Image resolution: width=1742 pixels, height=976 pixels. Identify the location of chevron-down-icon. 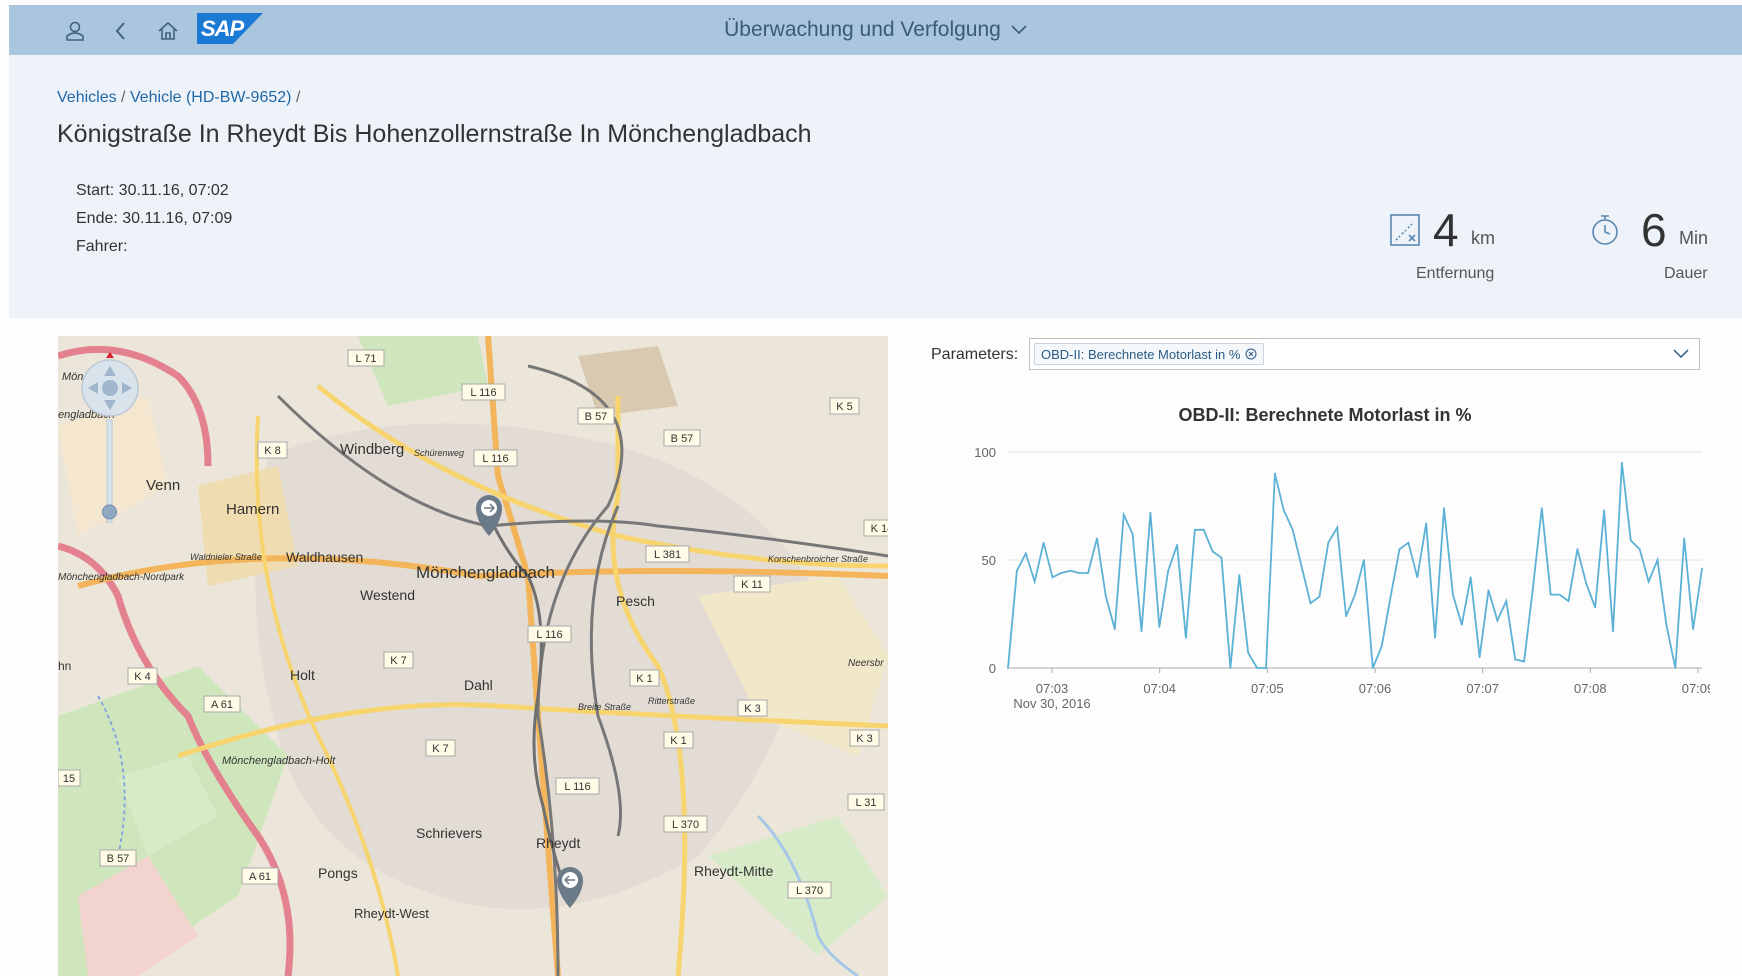
(1681, 354).